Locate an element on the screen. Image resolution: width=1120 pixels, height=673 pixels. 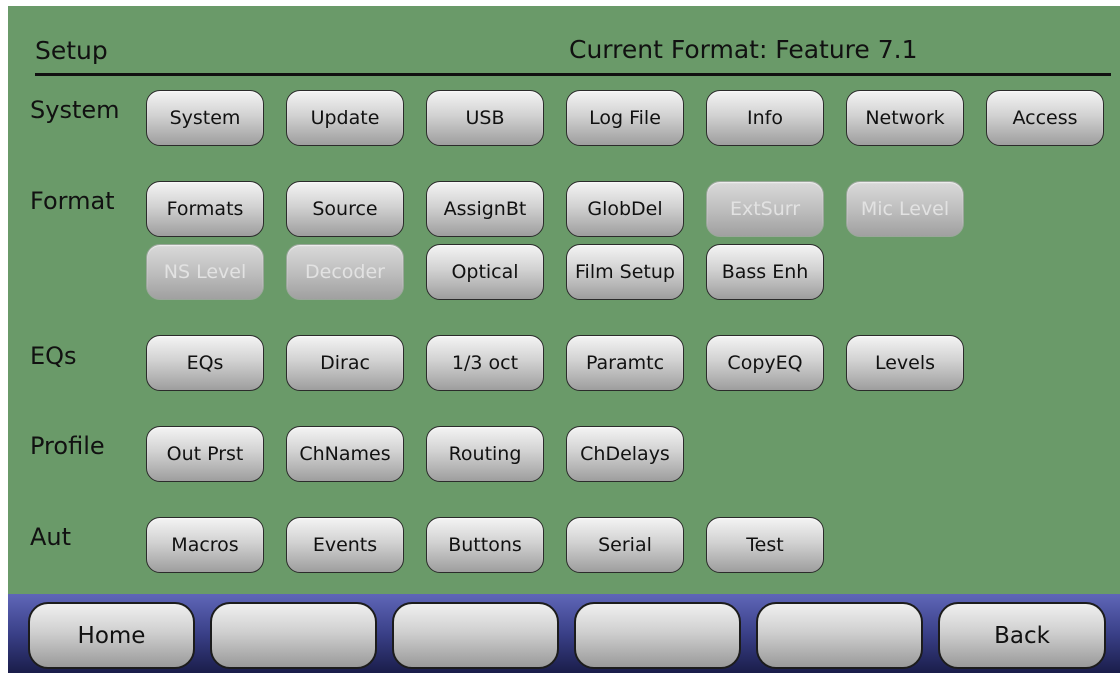
dirac-button: Dirac is located at coordinates (345, 363).